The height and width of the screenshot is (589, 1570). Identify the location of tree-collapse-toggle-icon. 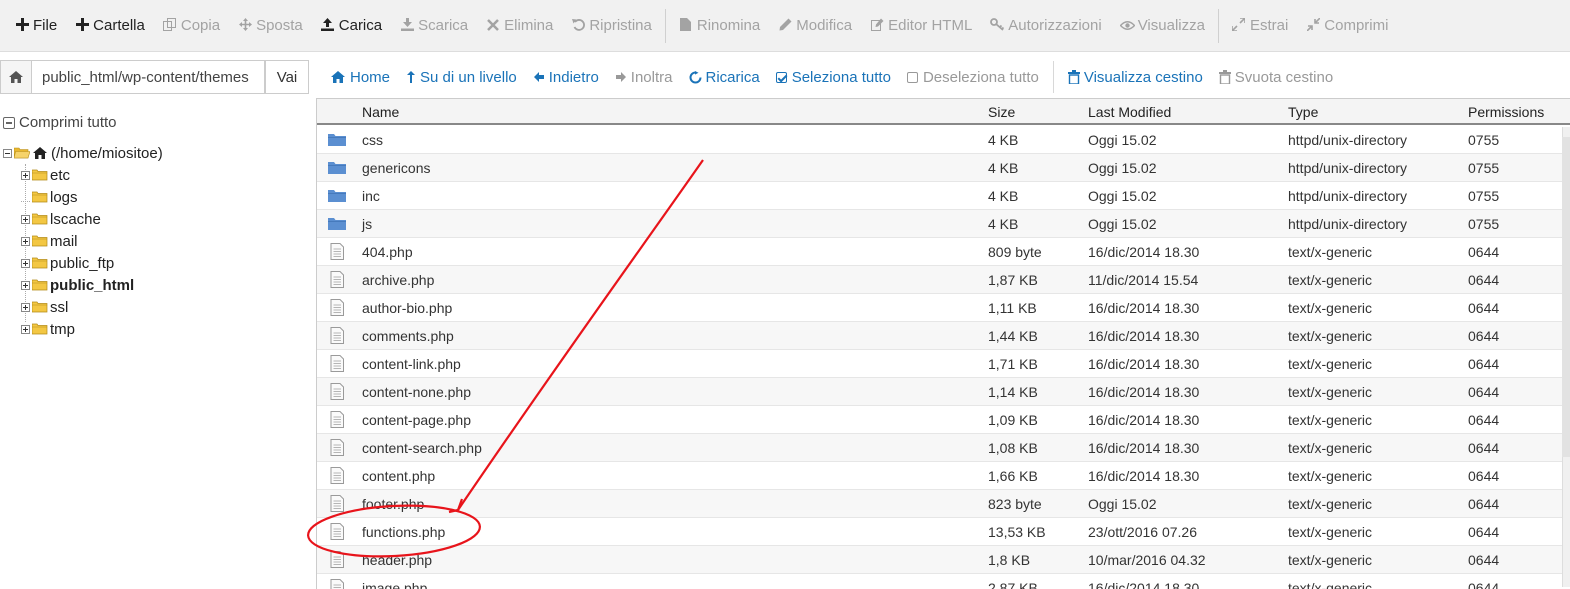
(7, 153).